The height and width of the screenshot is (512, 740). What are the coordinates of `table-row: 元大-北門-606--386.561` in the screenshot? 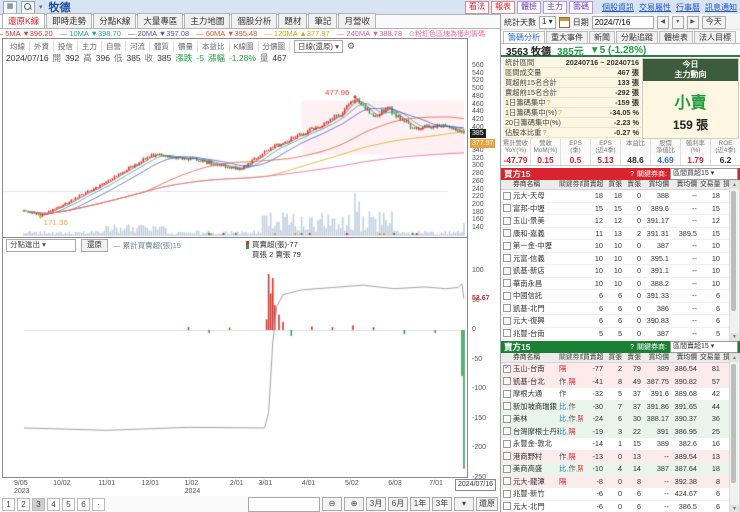 It's located at (615, 506).